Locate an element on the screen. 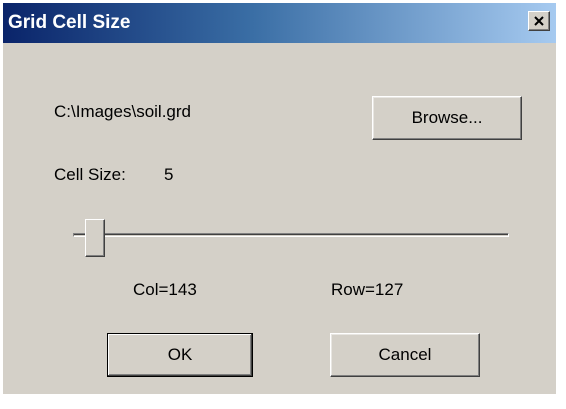  file-path-label: C:\Images\soil.grd is located at coordinates (122, 111).